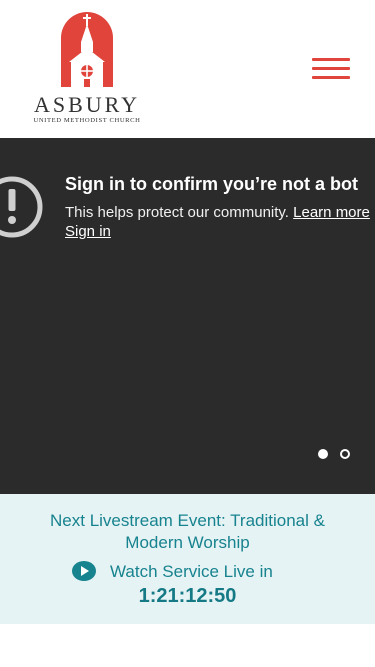  Describe the element at coordinates (21, 207) in the screenshot. I see `alert-circle-icon` at that location.